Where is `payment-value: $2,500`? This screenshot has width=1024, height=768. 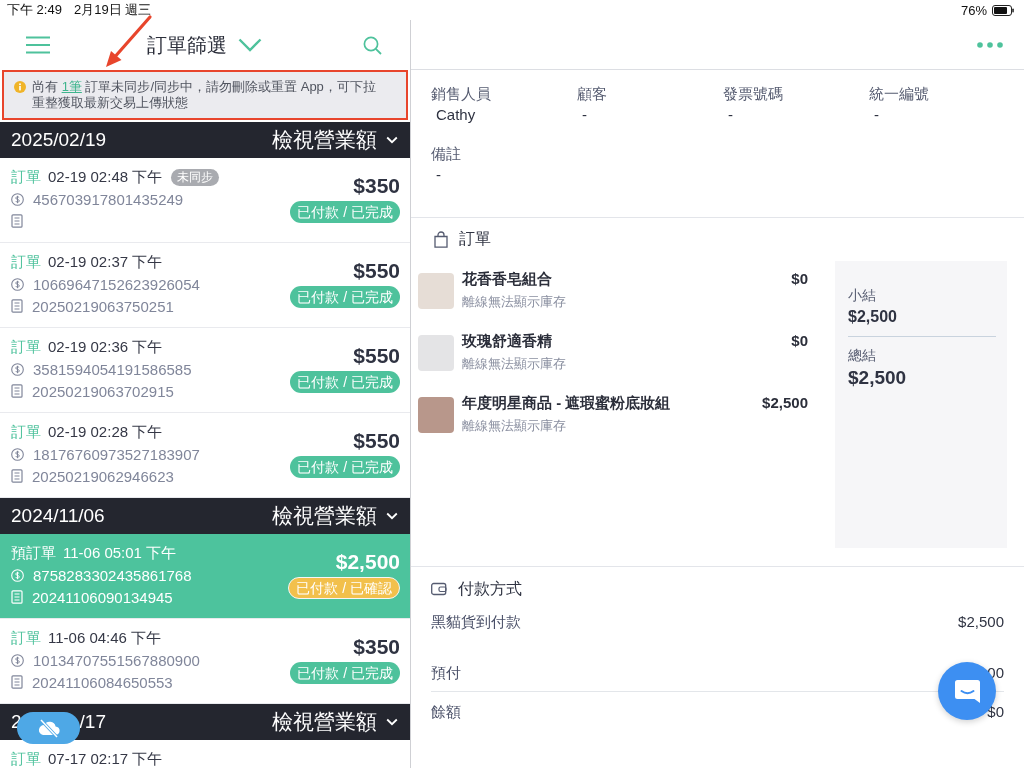
payment-value: $2,500 is located at coordinates (981, 622).